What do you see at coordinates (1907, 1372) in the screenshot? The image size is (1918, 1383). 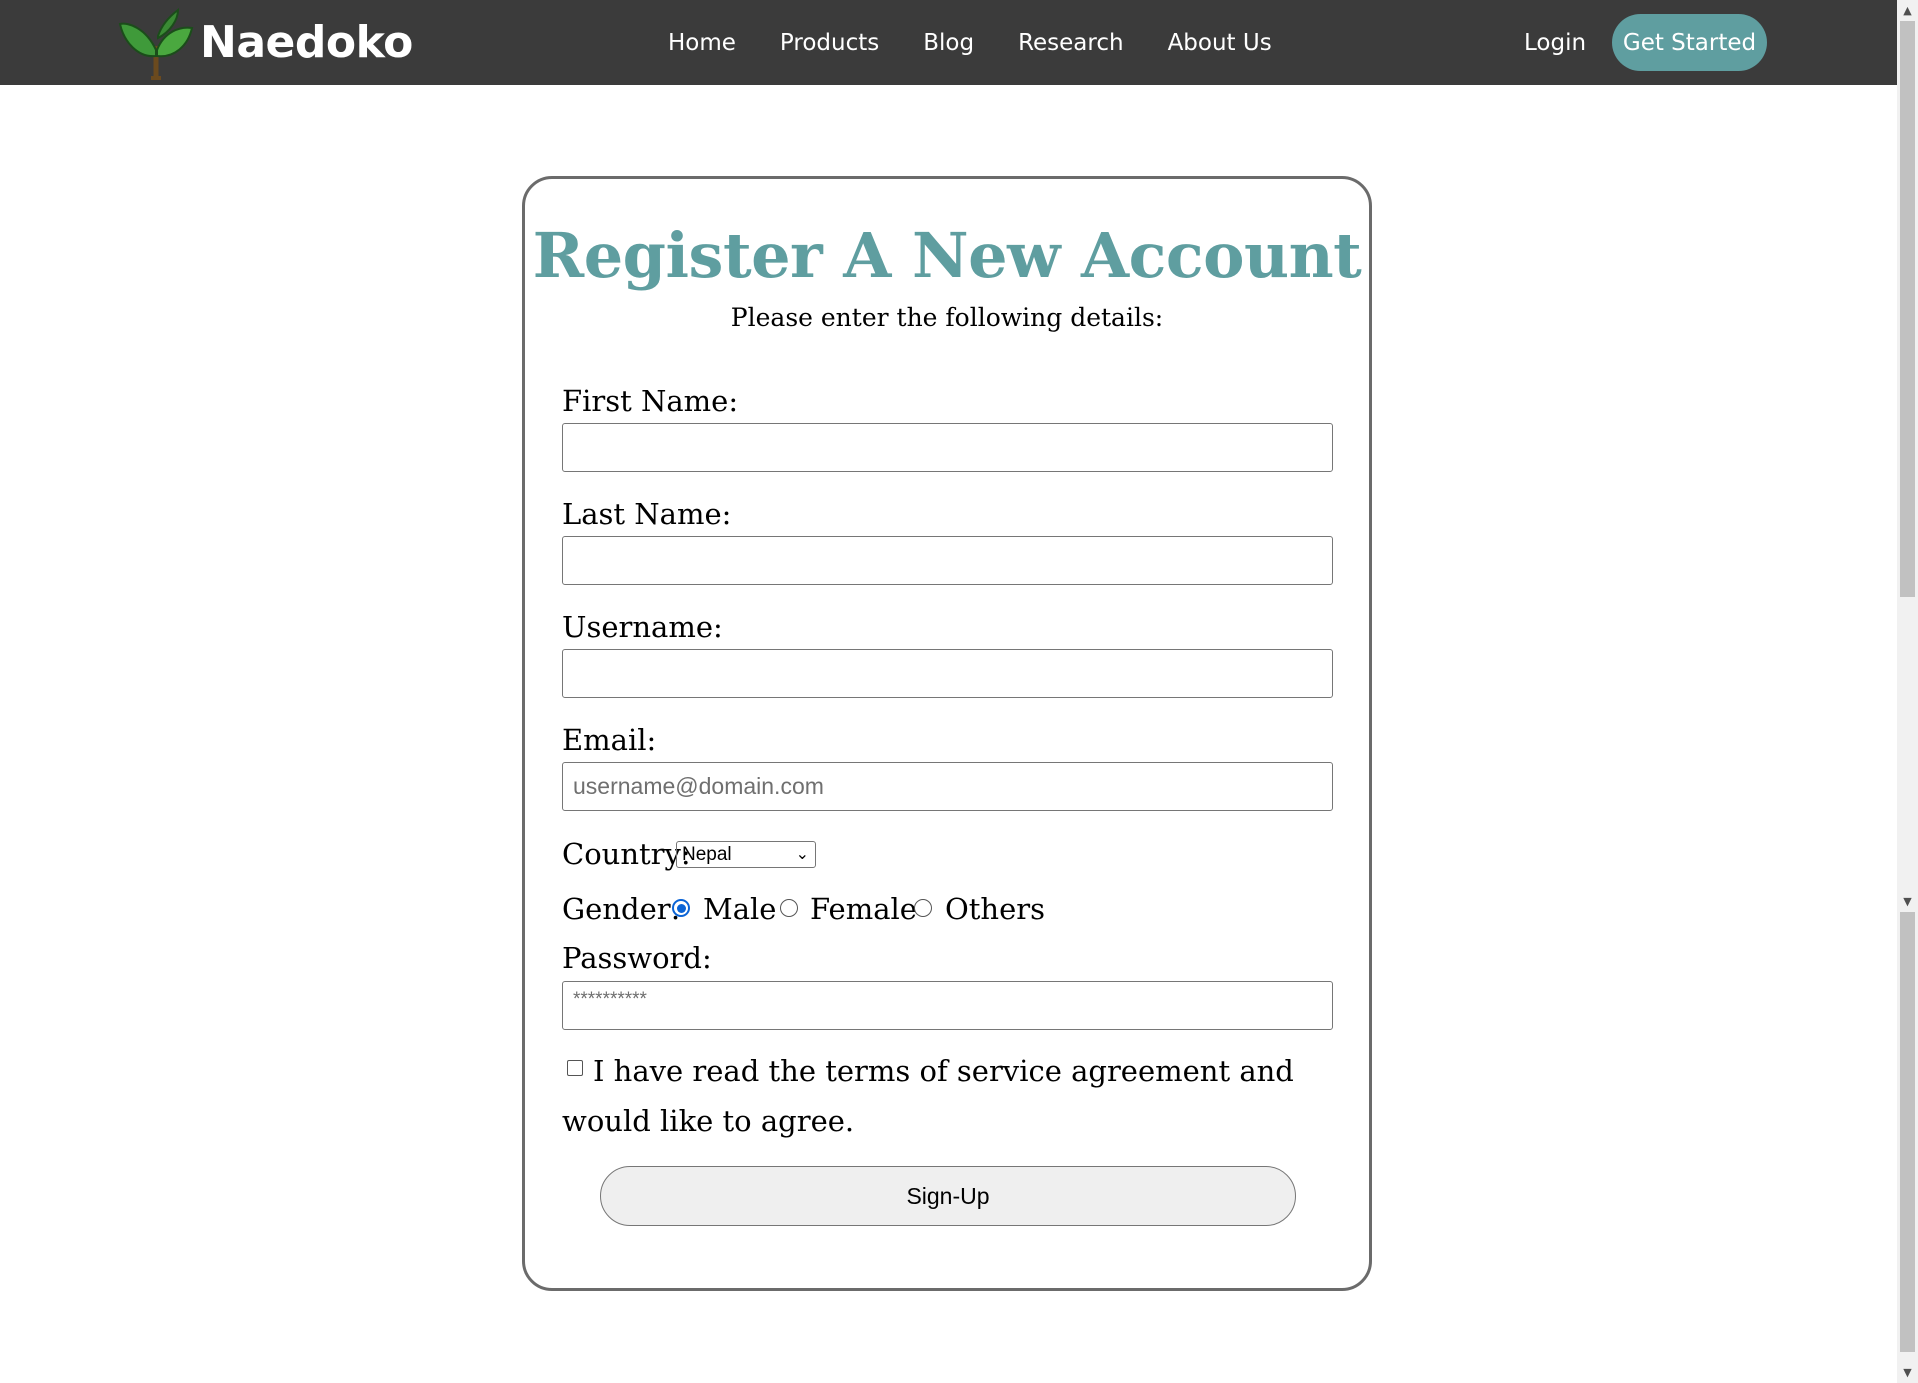 I see `scroll-bottom-icon: ▼` at bounding box center [1907, 1372].